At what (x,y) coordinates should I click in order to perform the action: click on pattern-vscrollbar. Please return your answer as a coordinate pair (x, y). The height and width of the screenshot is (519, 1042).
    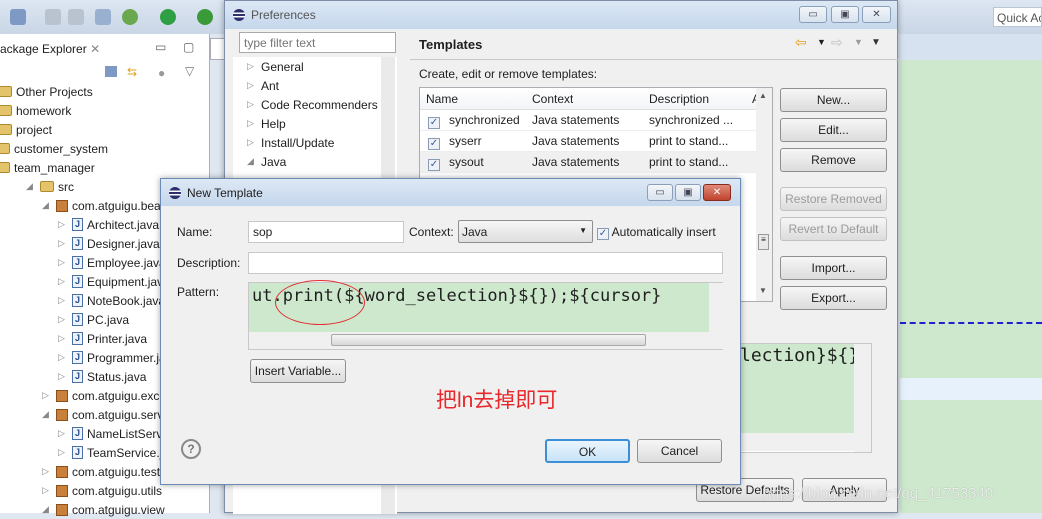
    Looking at the image, I should click on (716, 307).